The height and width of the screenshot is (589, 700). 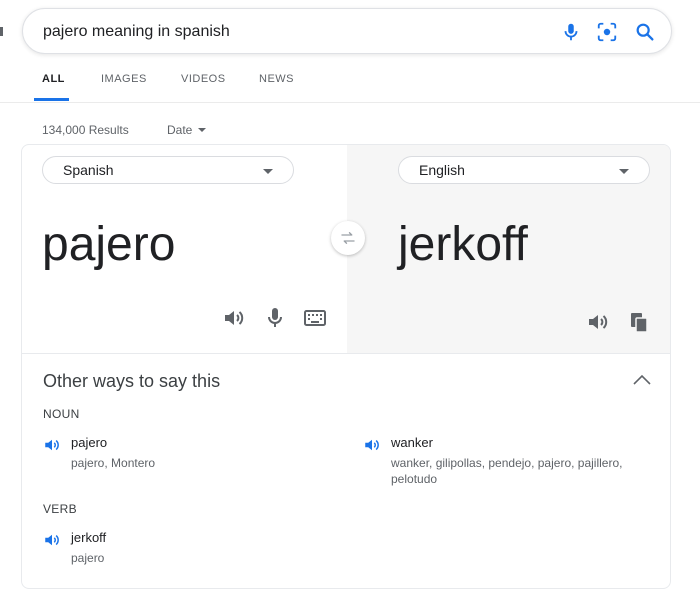 What do you see at coordinates (88, 170) in the screenshot?
I see `source-language-label: Spanish` at bounding box center [88, 170].